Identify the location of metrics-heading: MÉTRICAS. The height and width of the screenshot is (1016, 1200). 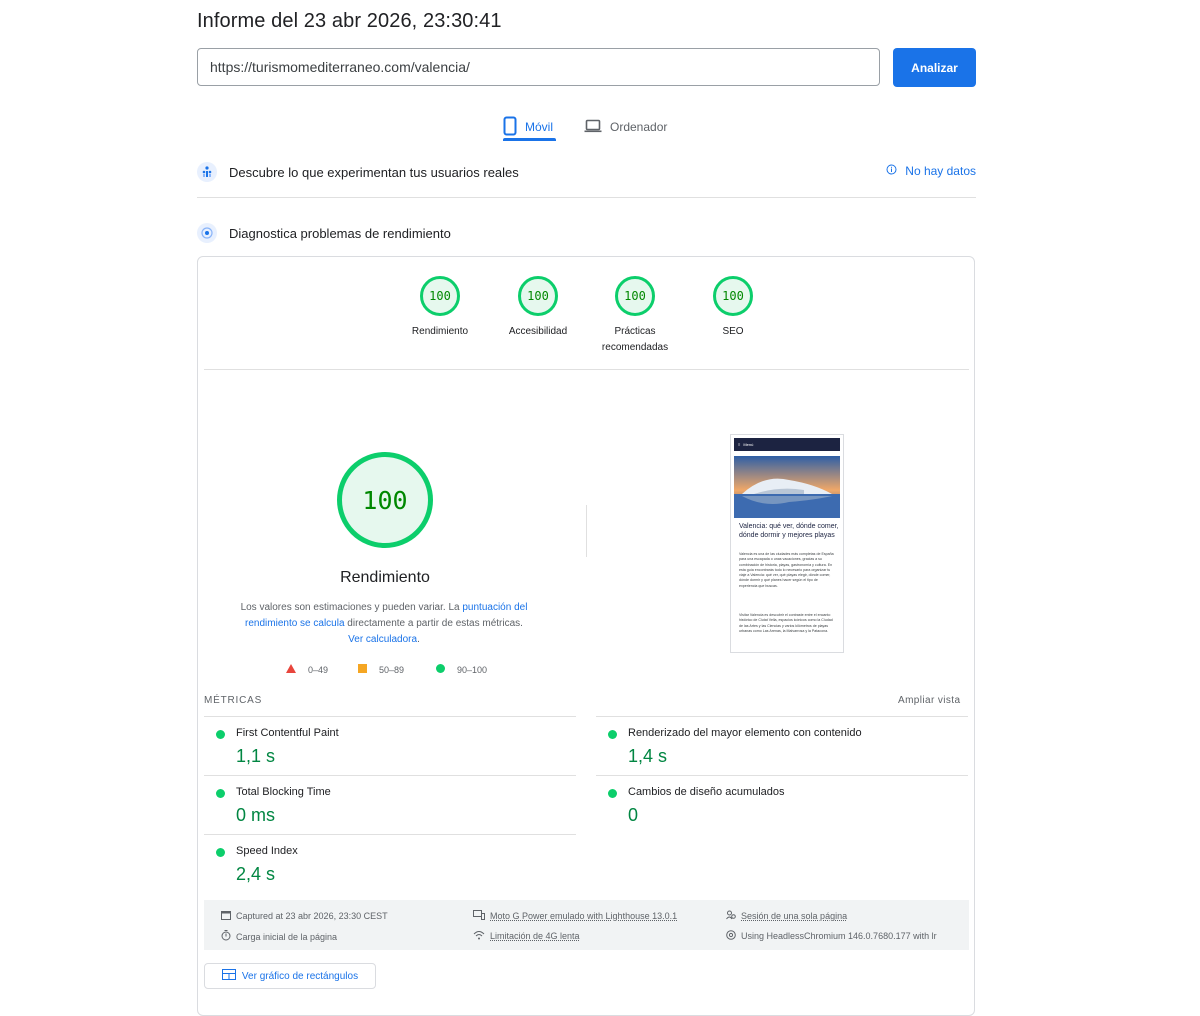
(233, 700).